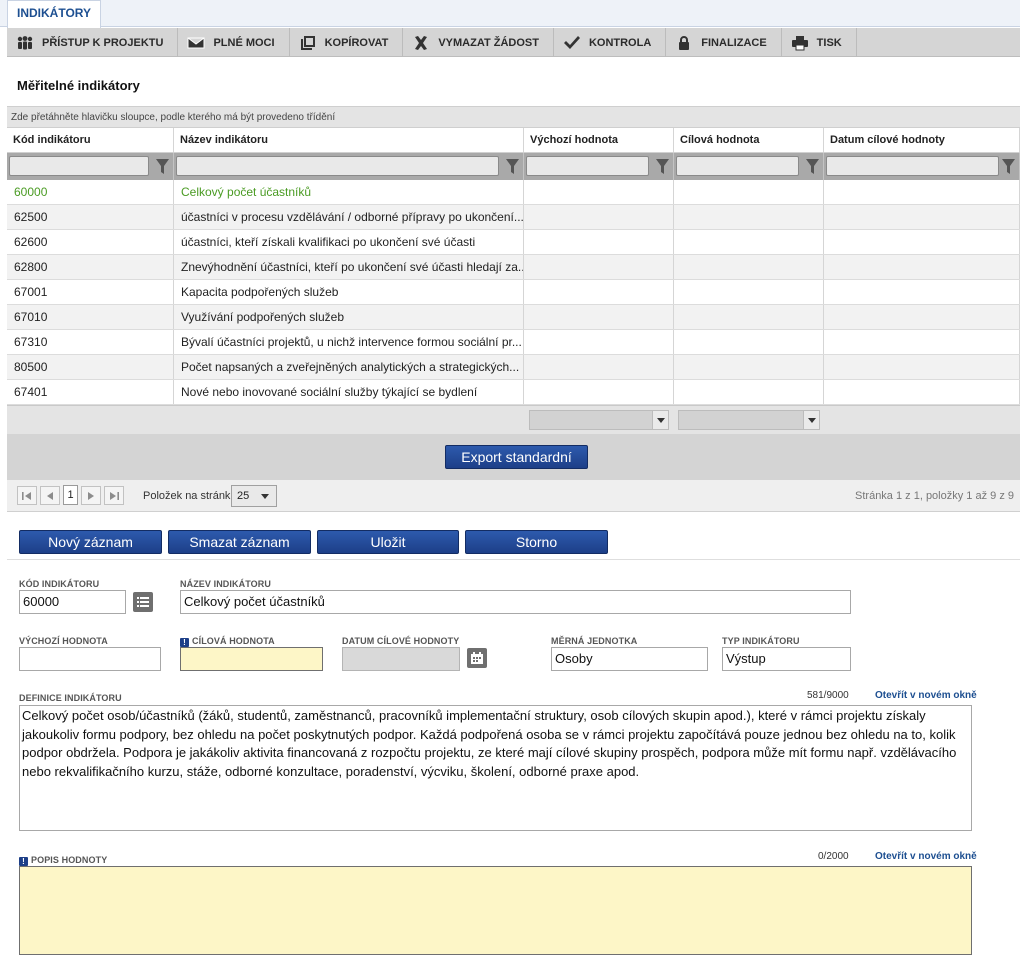 This screenshot has width=1020, height=955. Describe the element at coordinates (513, 419) in the screenshot. I see `summary-row` at that location.